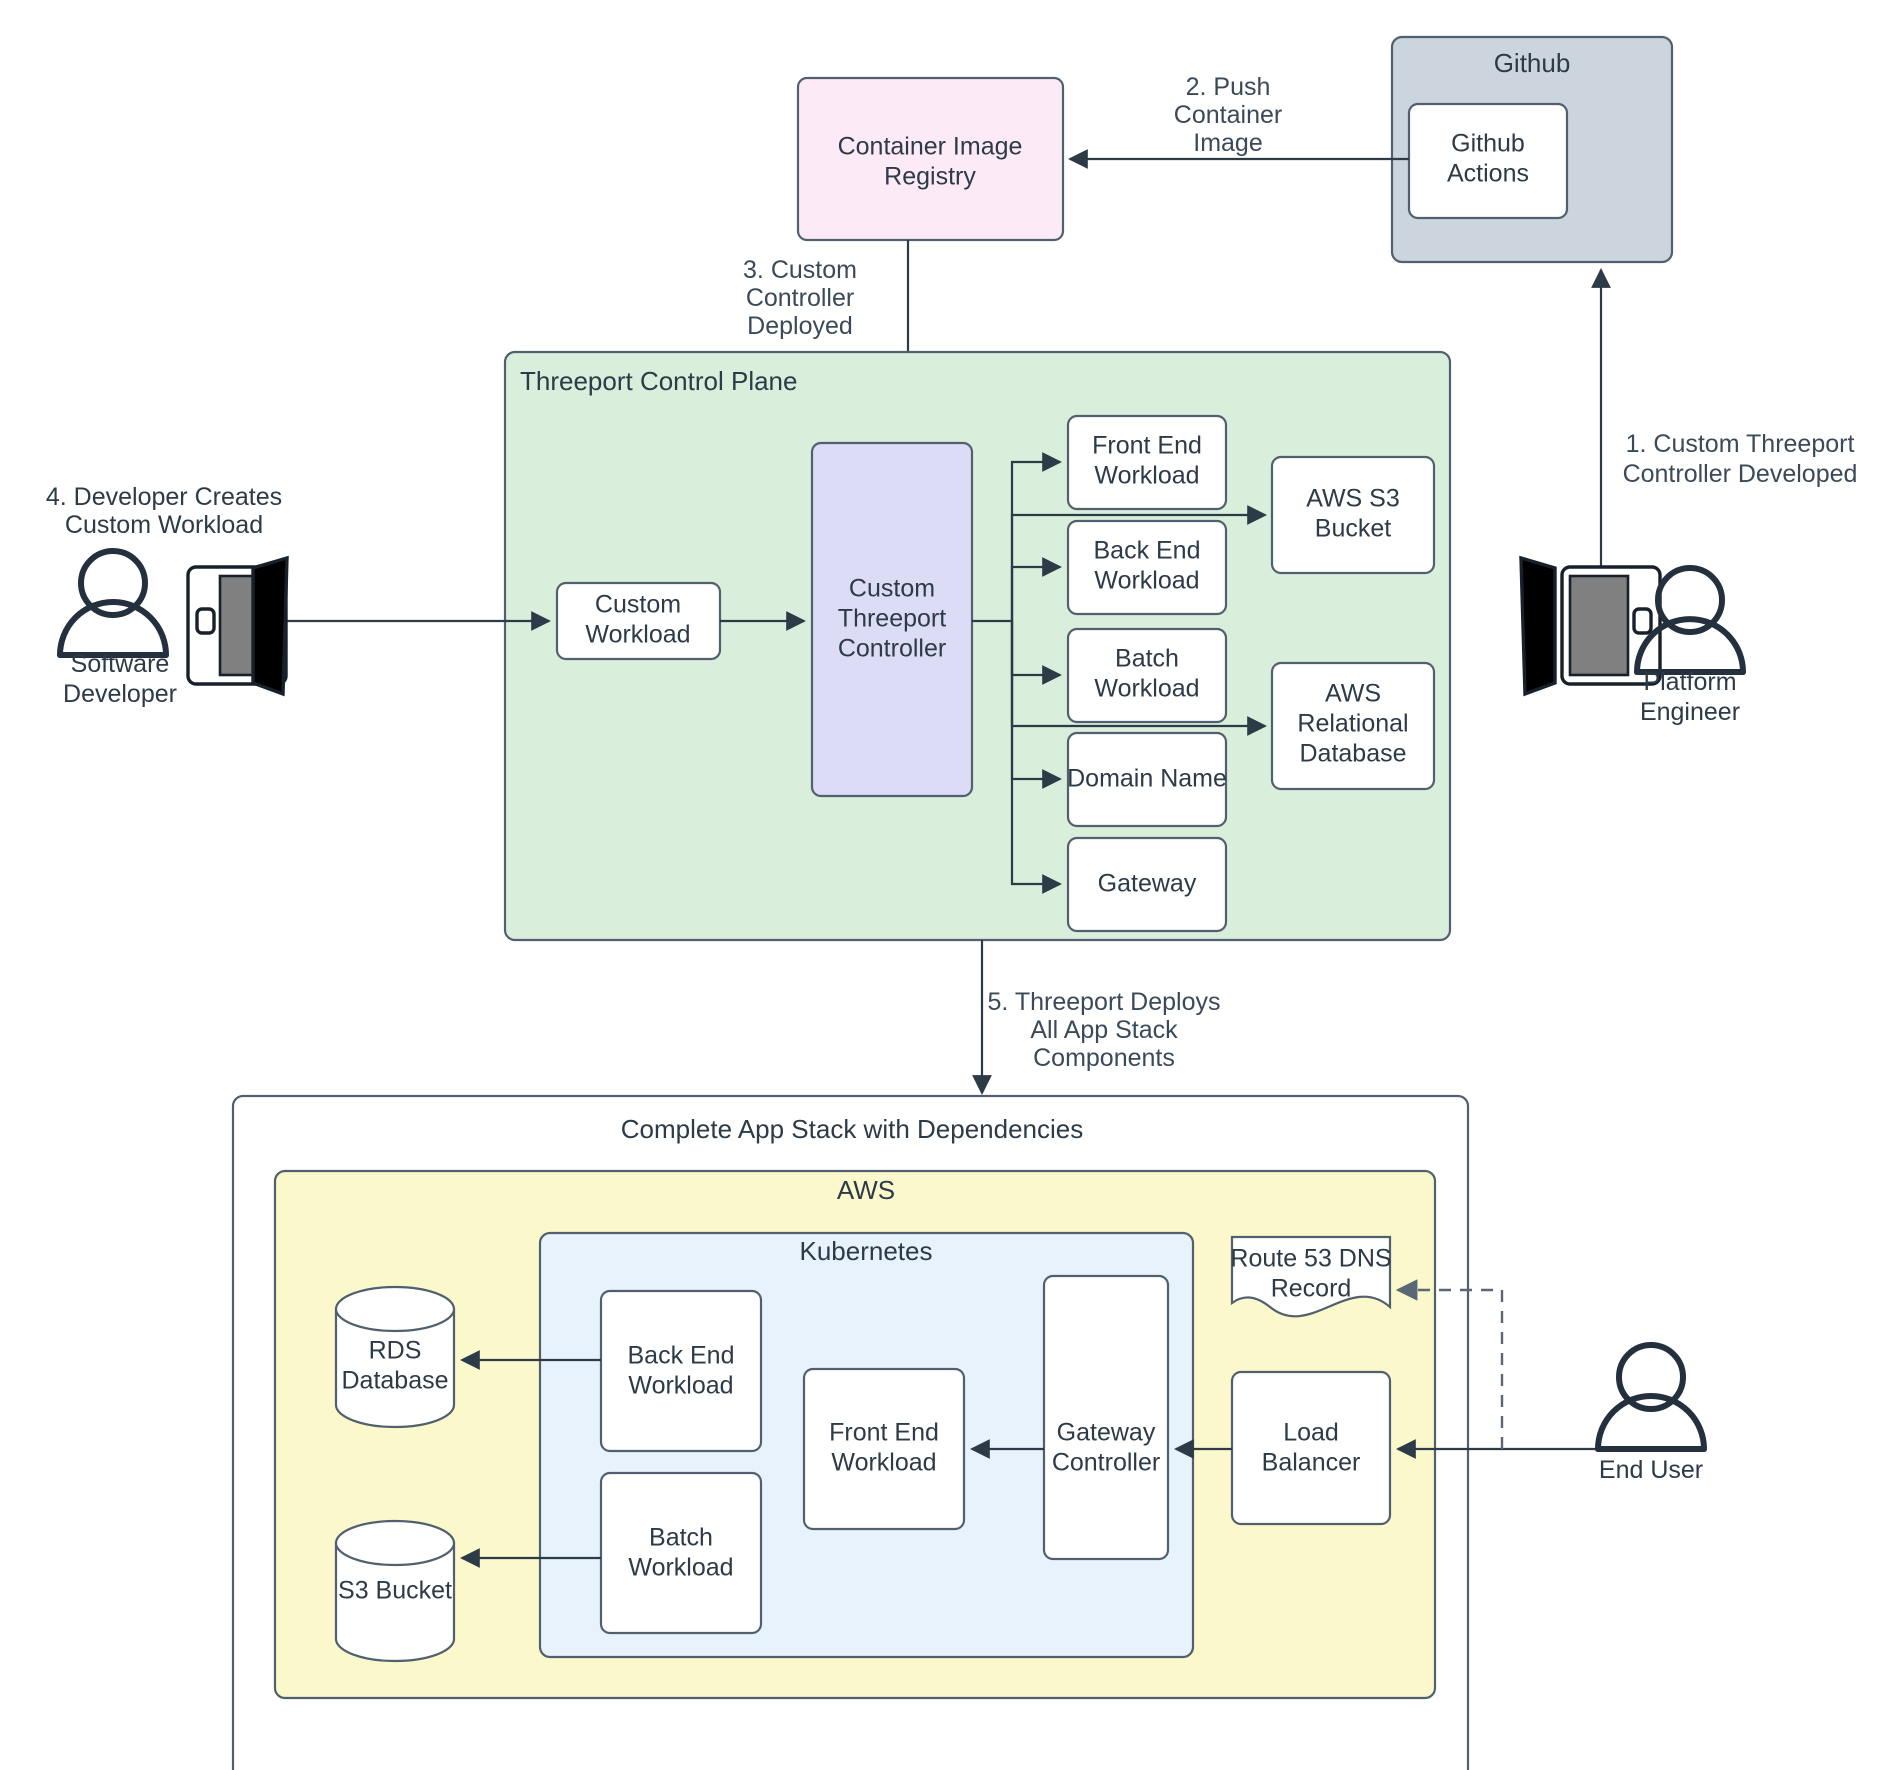 This screenshot has width=1891, height=1770. I want to click on step3-label-line2: Controller, so click(800, 298).